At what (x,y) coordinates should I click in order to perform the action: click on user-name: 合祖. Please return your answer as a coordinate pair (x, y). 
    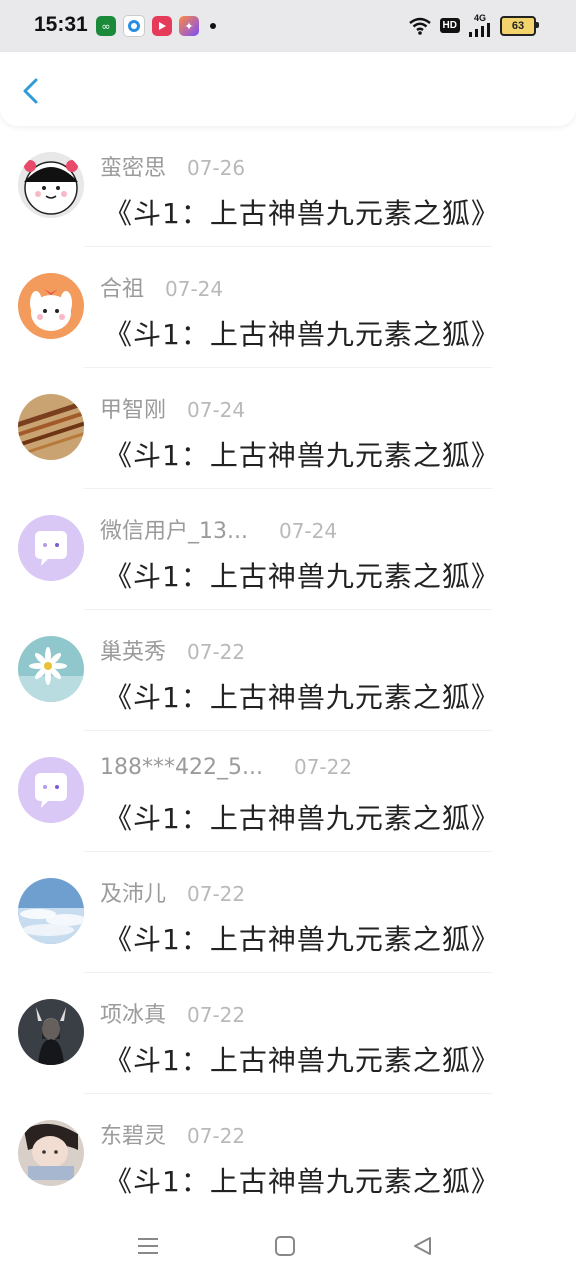
    Looking at the image, I should click on (122, 287).